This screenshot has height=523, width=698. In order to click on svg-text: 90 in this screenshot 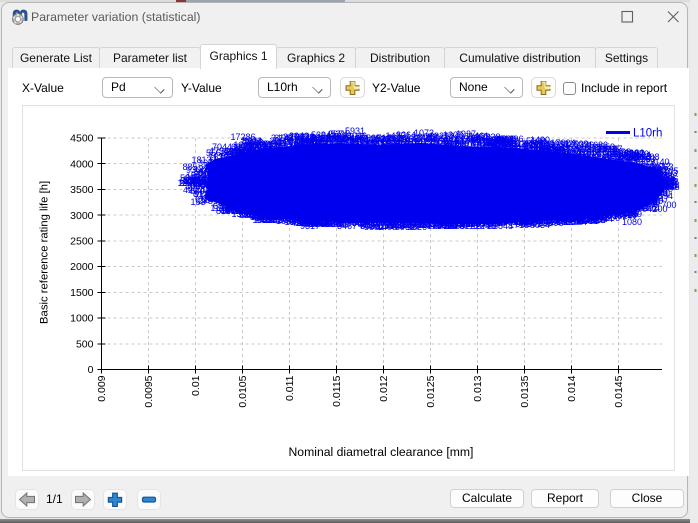, I will do `click(668, 189)`.